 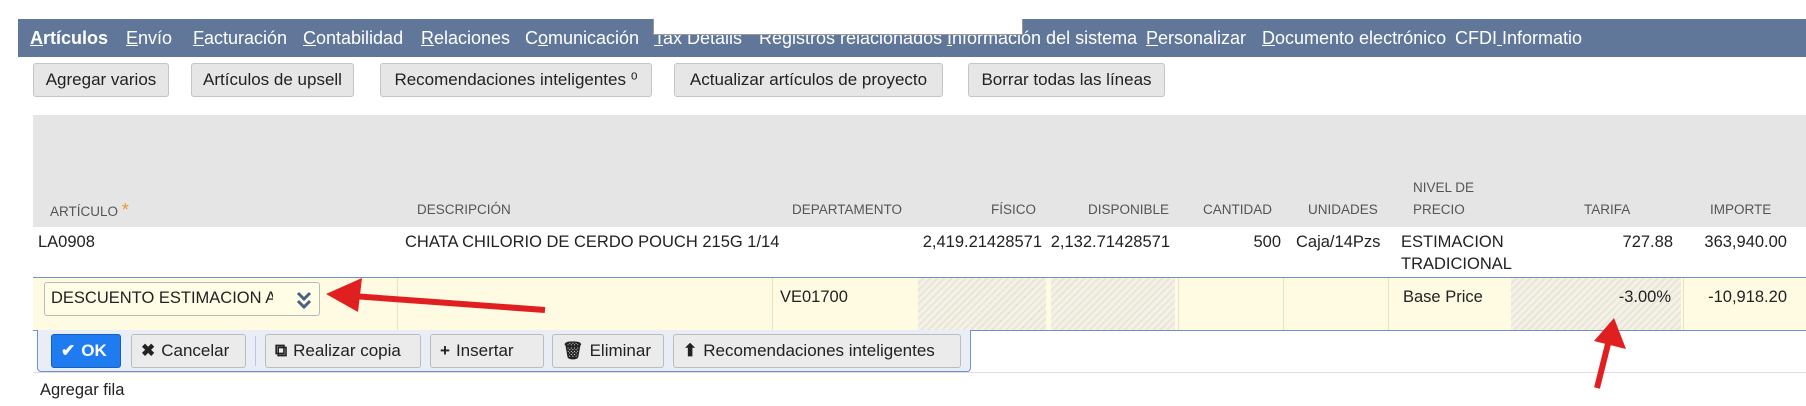 What do you see at coordinates (982, 304) in the screenshot?
I see `readonly-cell-fisico` at bounding box center [982, 304].